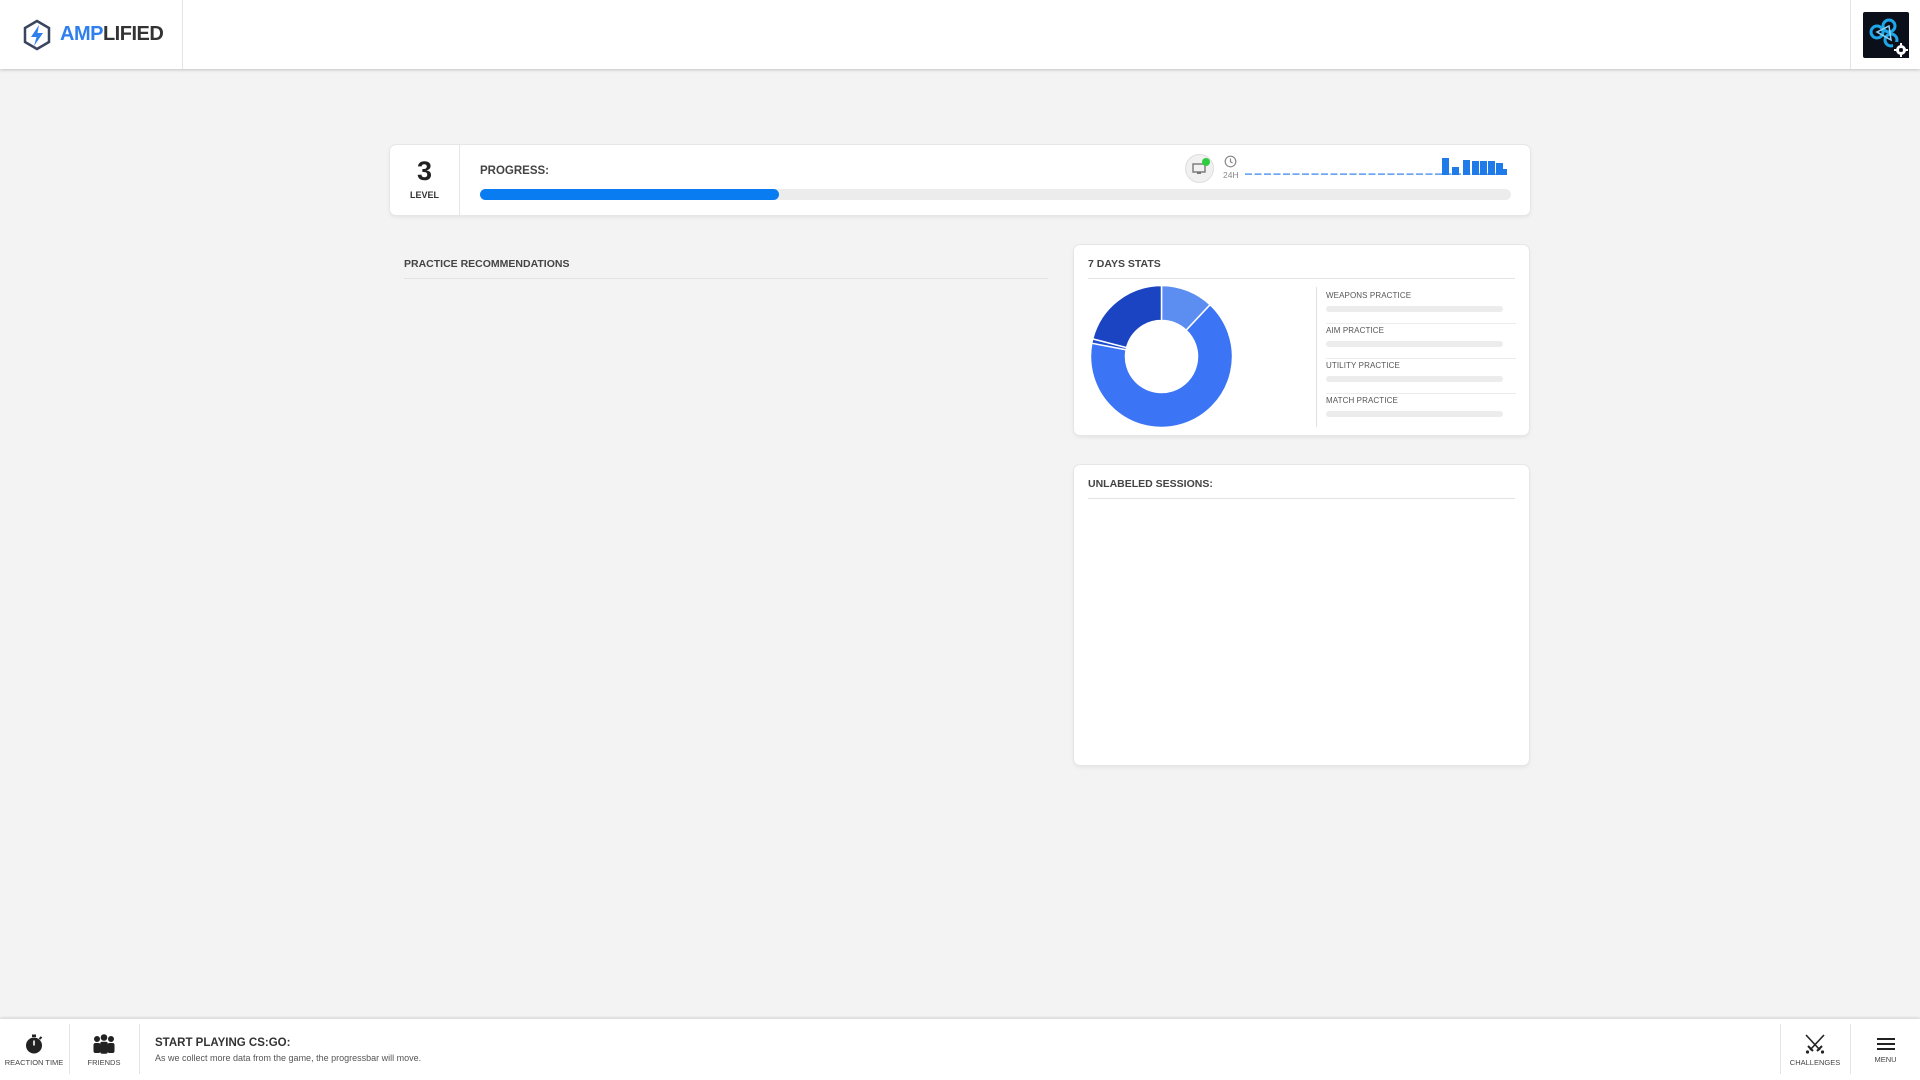 Image resolution: width=1920 pixels, height=1080 pixels. What do you see at coordinates (1421, 371) in the screenshot?
I see `stat-utility-practice: UTILITY PRACTICE` at bounding box center [1421, 371].